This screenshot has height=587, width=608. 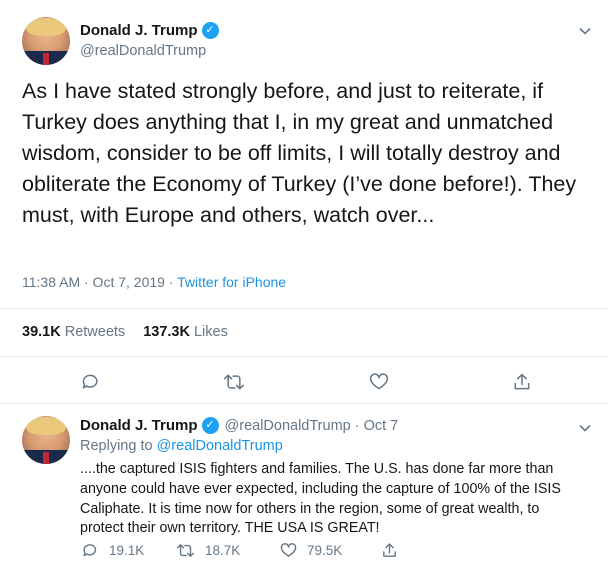 What do you see at coordinates (95, 332) in the screenshot?
I see `retweets-label: Retweets` at bounding box center [95, 332].